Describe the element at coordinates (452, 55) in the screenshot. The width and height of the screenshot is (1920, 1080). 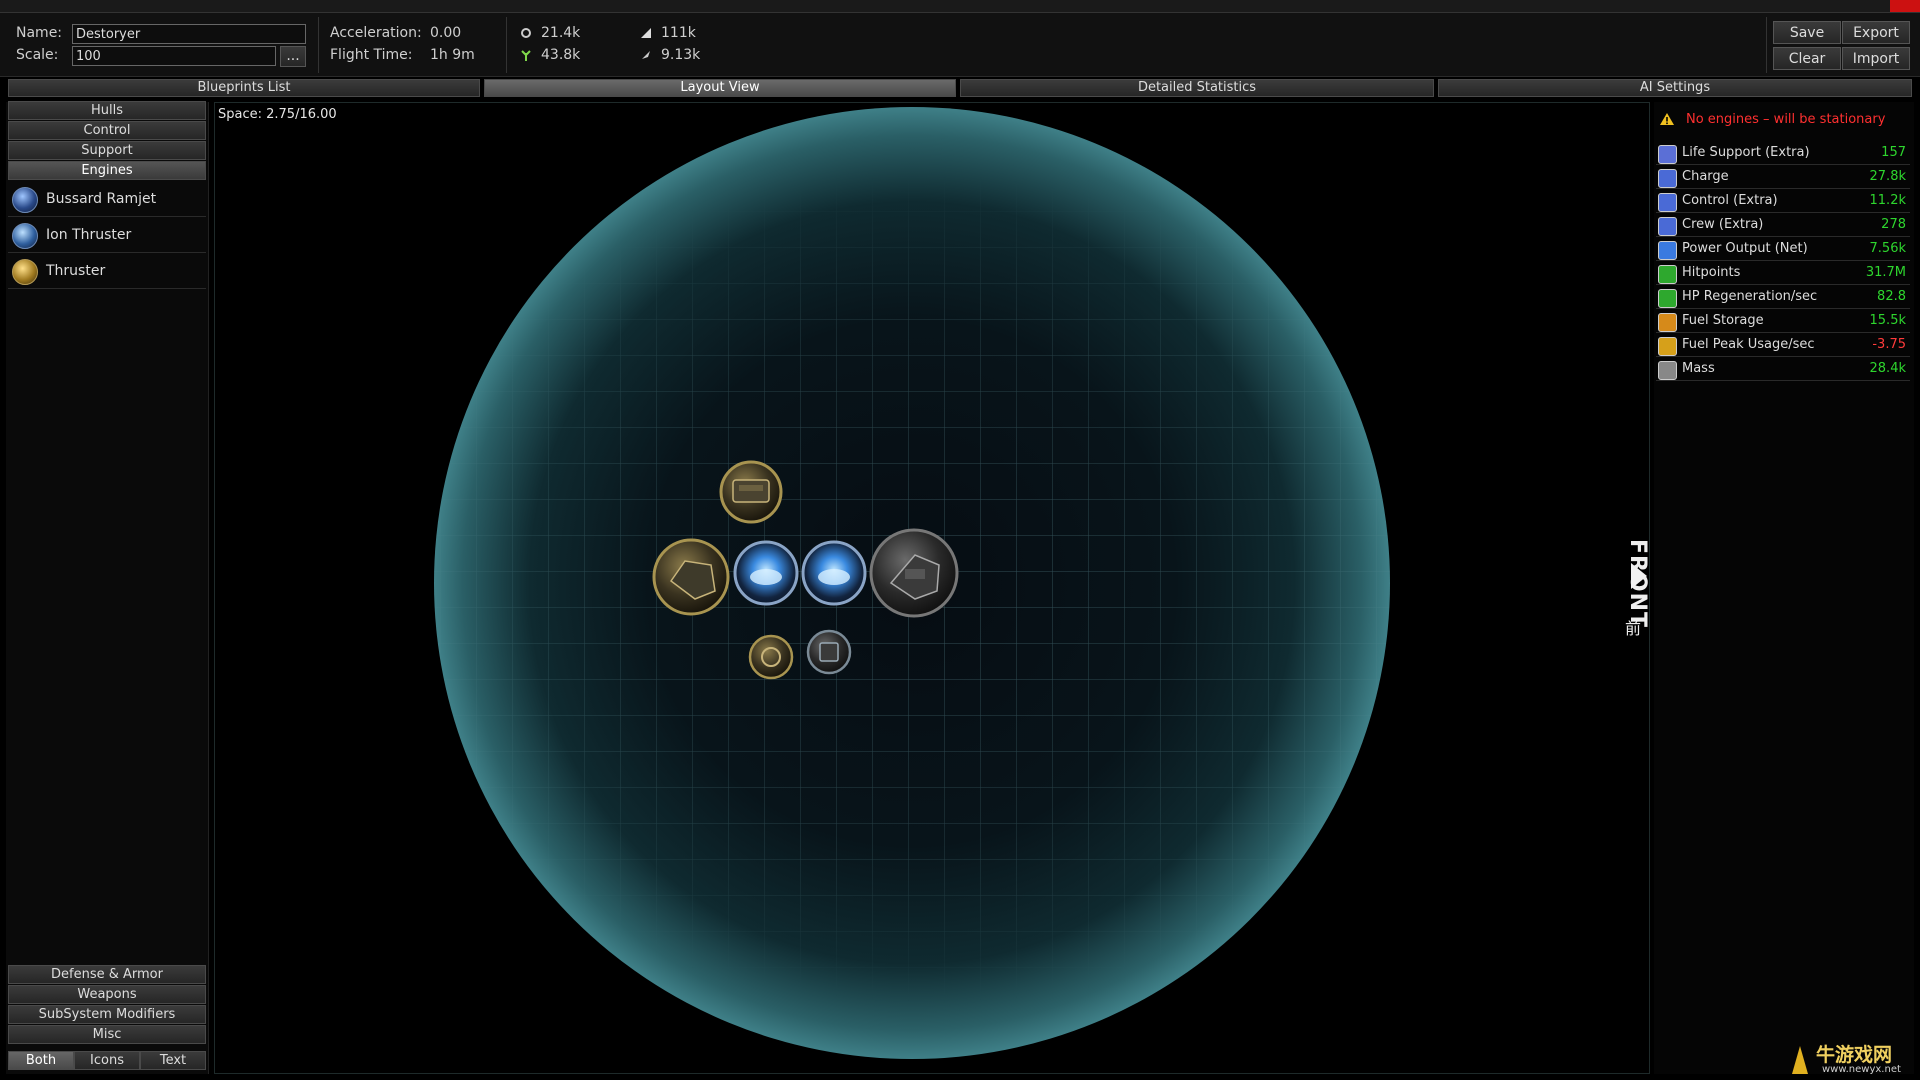
I see `flight-time-value: 1h 9m` at that location.